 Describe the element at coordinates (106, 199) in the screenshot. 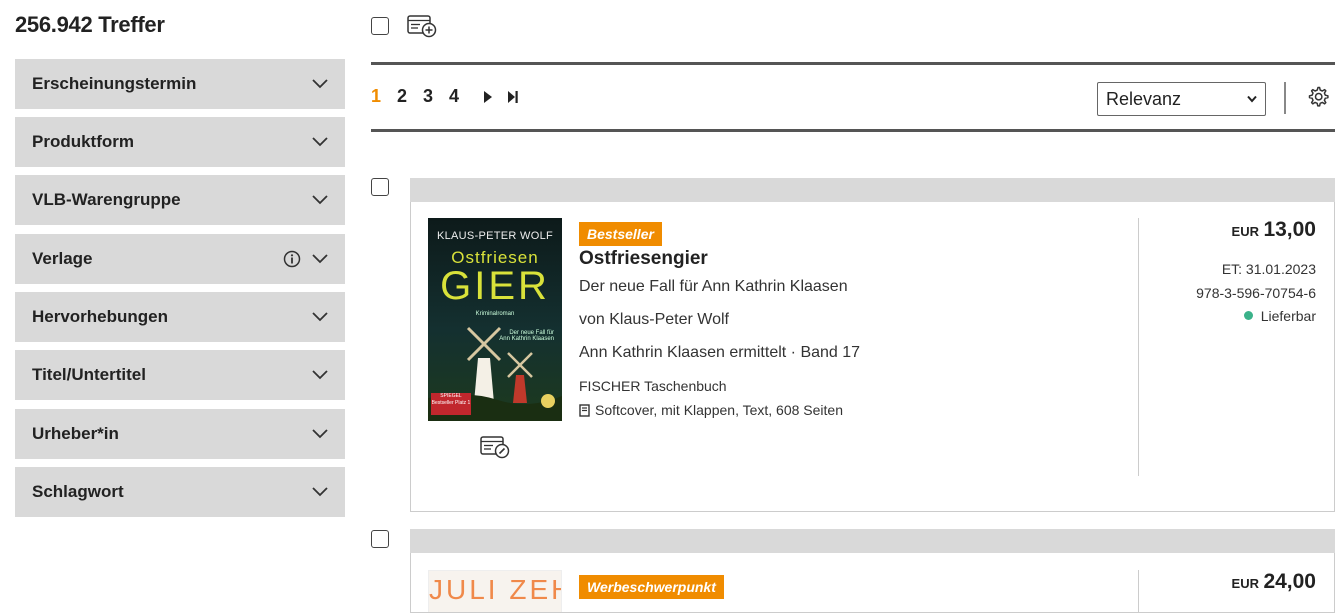

I see `facet-label: VLB-Warengruppe` at that location.